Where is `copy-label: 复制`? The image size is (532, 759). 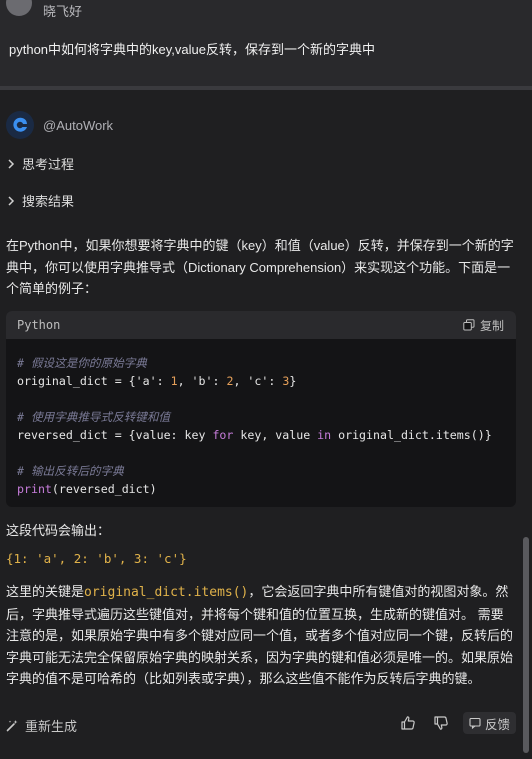 copy-label: 复制 is located at coordinates (491, 325).